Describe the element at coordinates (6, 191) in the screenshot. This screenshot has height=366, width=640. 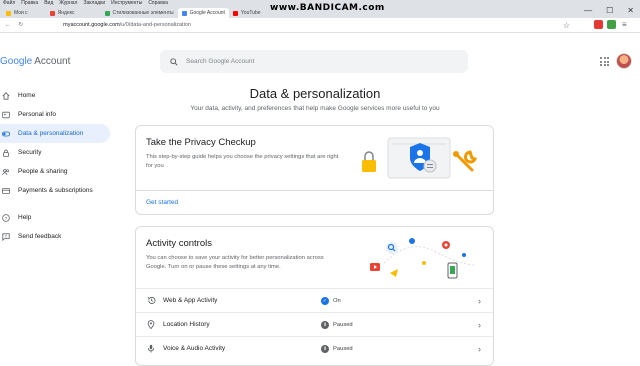
I see `card-icon` at that location.